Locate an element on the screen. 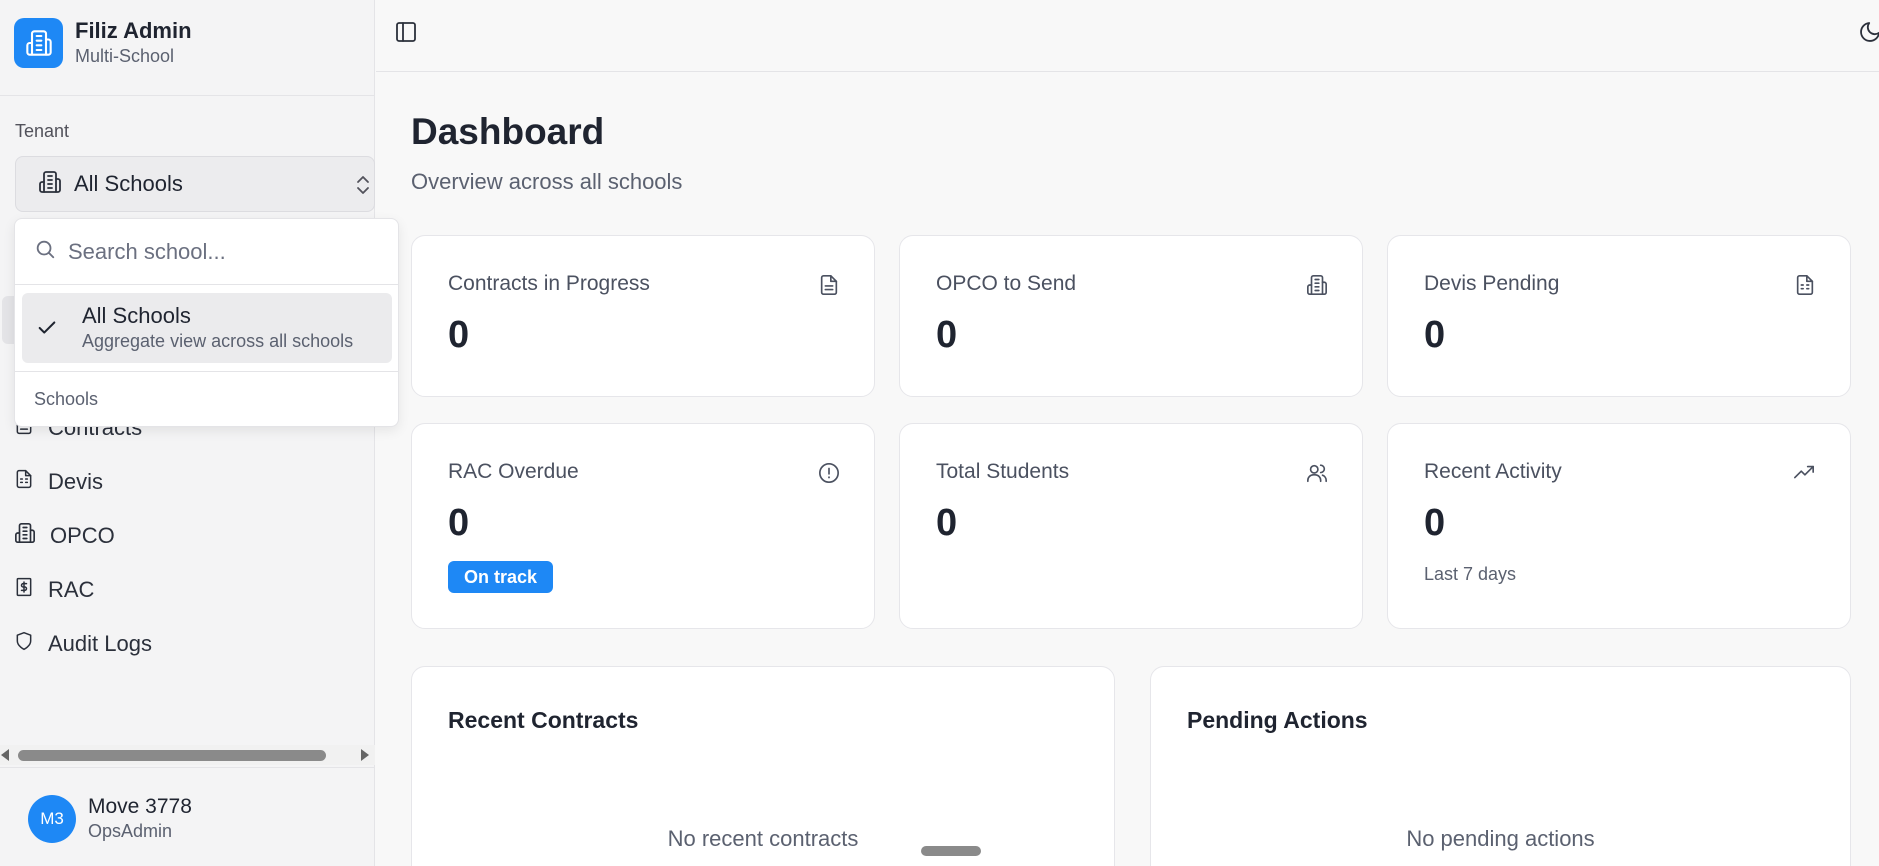  school-search is located at coordinates (206, 252).